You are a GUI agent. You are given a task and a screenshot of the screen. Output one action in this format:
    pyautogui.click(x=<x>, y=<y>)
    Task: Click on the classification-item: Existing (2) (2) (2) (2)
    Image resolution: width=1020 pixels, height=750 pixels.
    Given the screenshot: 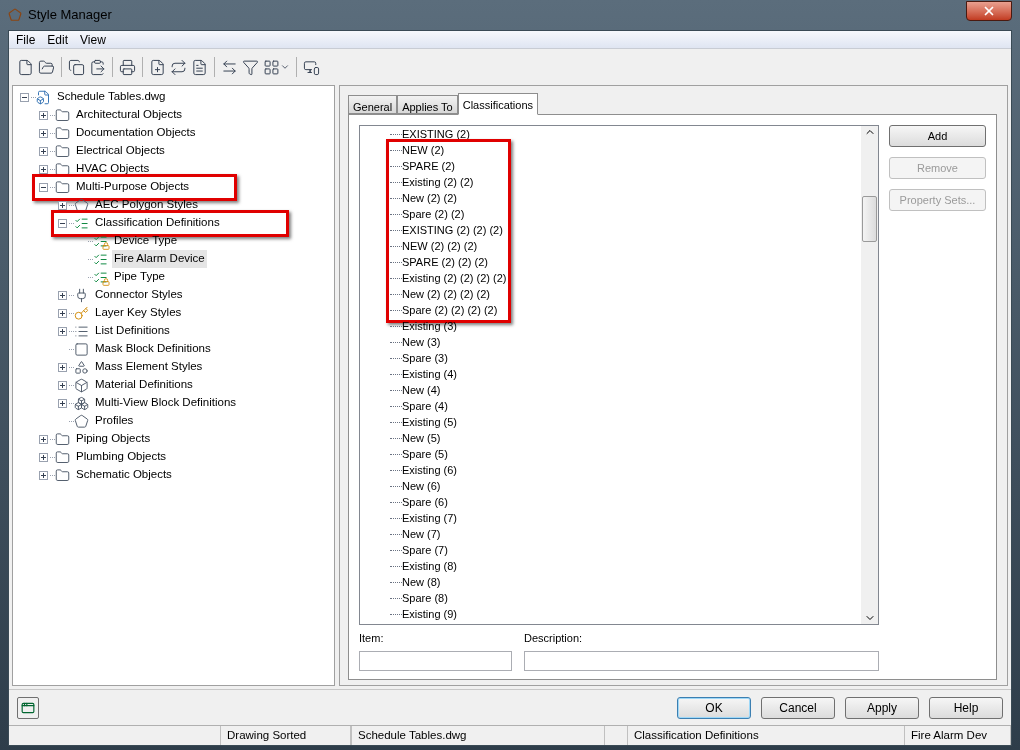 What is the action you would take?
    pyautogui.click(x=454, y=278)
    